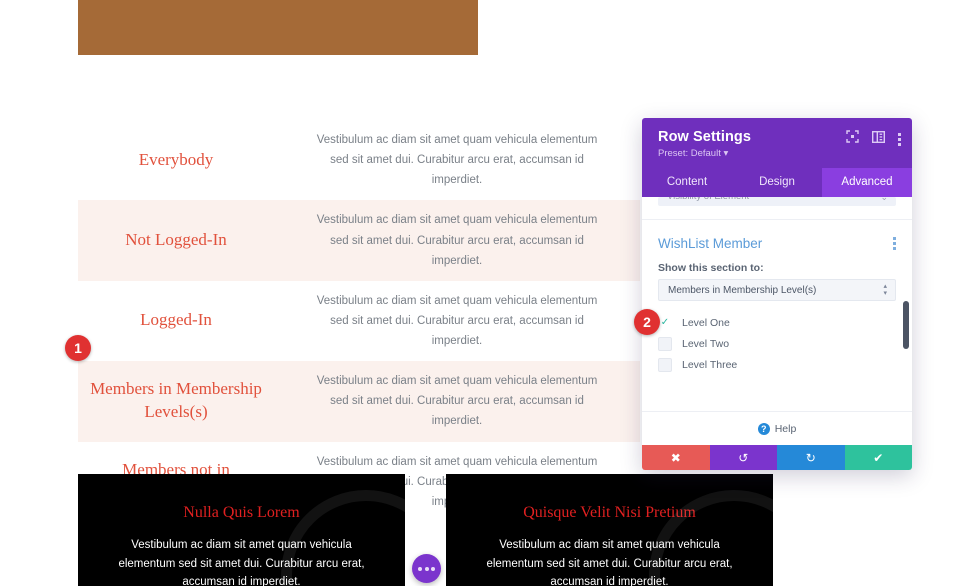 The width and height of the screenshot is (960, 586). I want to click on modal-header-icons, so click(873, 139).